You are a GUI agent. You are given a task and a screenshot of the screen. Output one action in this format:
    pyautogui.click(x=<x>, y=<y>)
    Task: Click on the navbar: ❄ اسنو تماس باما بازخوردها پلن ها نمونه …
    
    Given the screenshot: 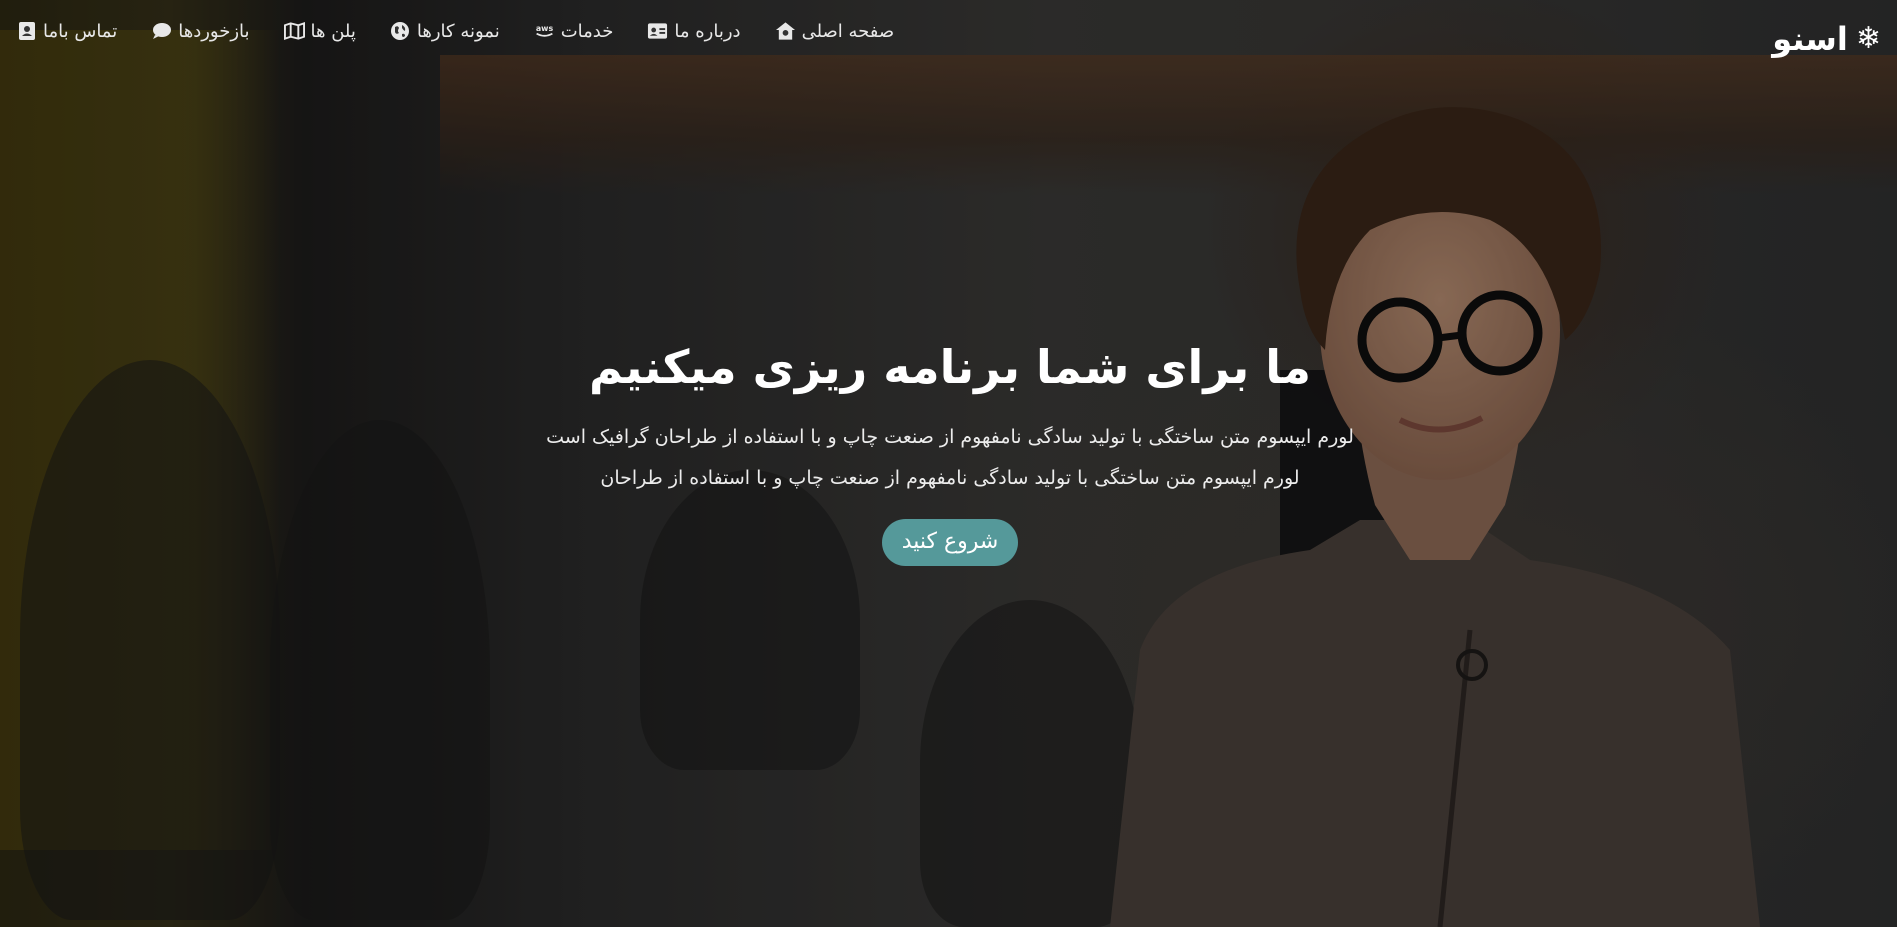 What is the action you would take?
    pyautogui.click(x=948, y=31)
    